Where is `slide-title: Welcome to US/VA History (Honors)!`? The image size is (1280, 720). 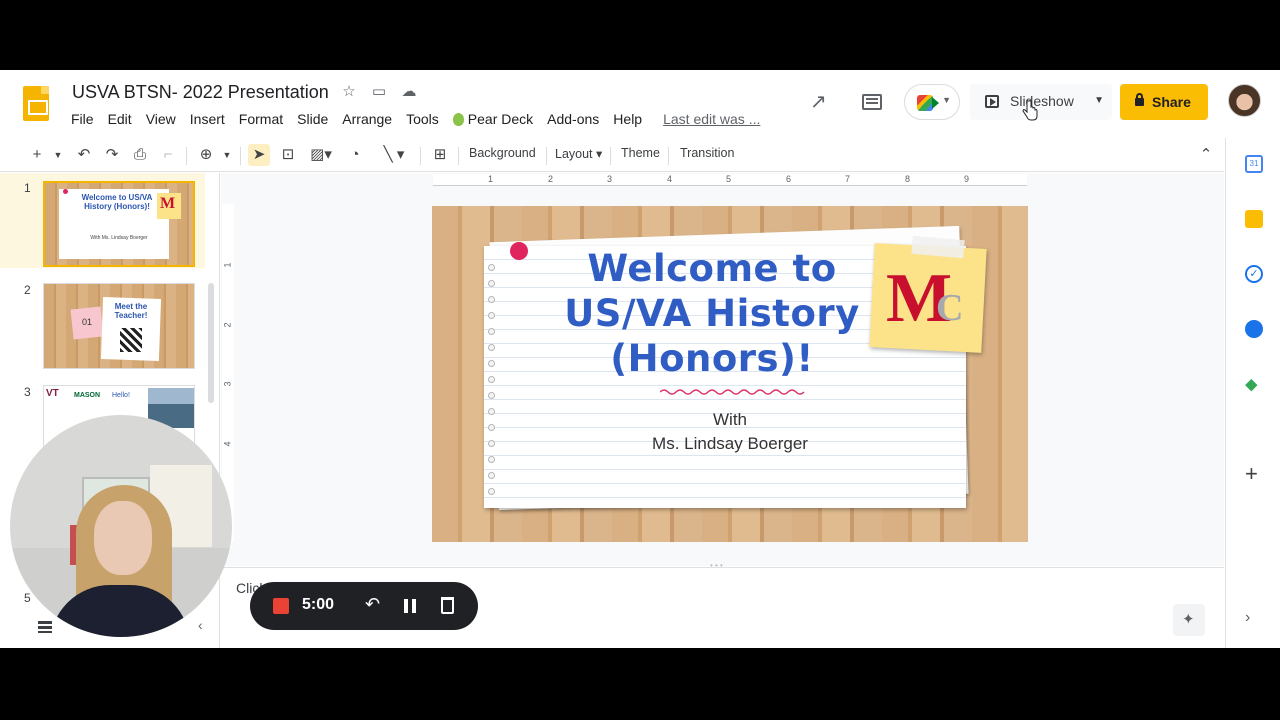
slide-title: Welcome to US/VA History (Honors)! is located at coordinates (712, 313).